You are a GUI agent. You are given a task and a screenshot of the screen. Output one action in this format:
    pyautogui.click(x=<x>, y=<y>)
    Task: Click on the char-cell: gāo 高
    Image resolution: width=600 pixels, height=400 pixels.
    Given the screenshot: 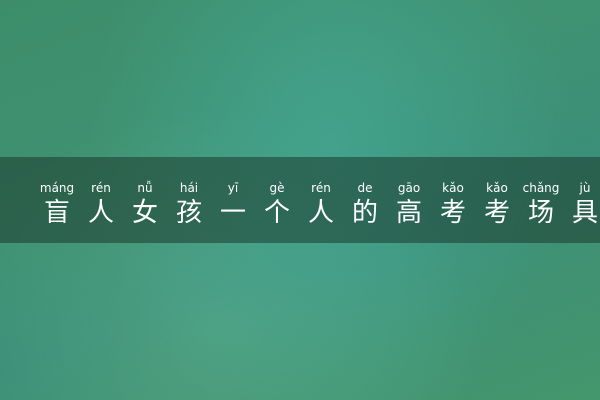 What is the action you would take?
    pyautogui.click(x=409, y=204)
    